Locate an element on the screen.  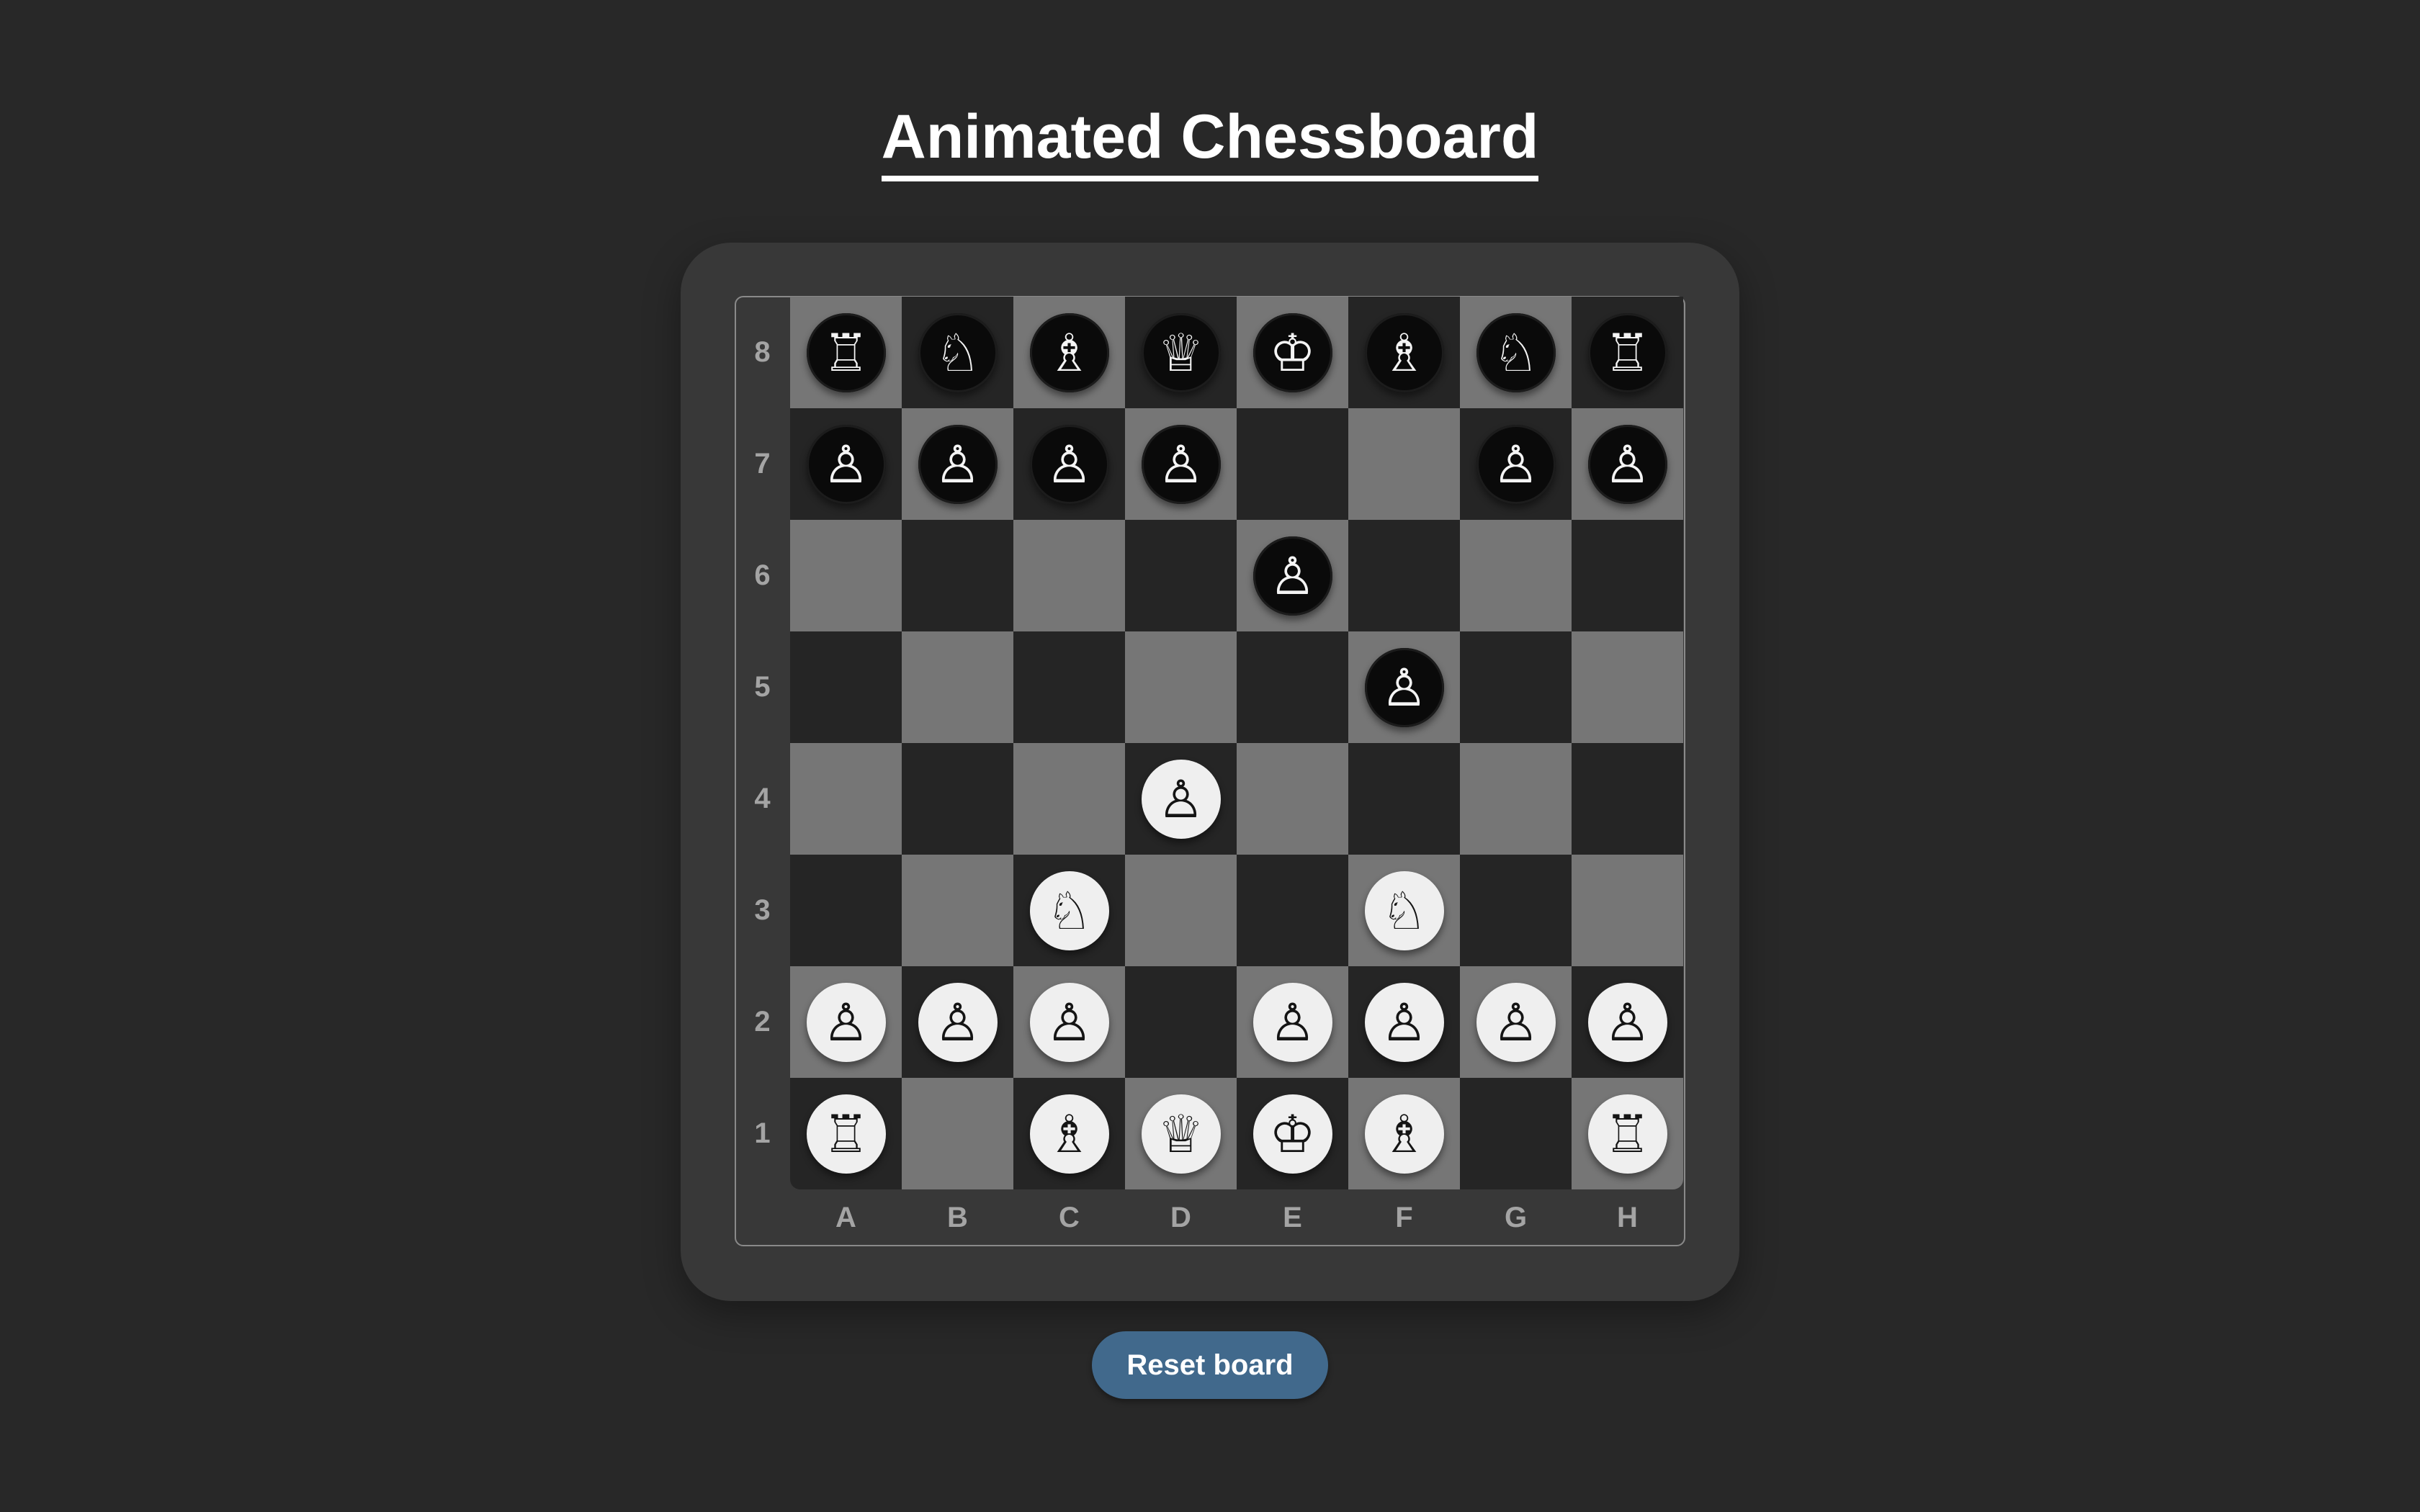
square-b1 is located at coordinates (958, 1133).